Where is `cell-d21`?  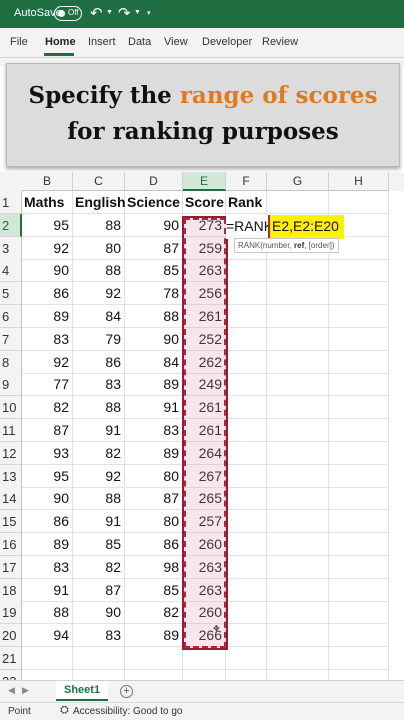
cell-d21 is located at coordinates (154, 658).